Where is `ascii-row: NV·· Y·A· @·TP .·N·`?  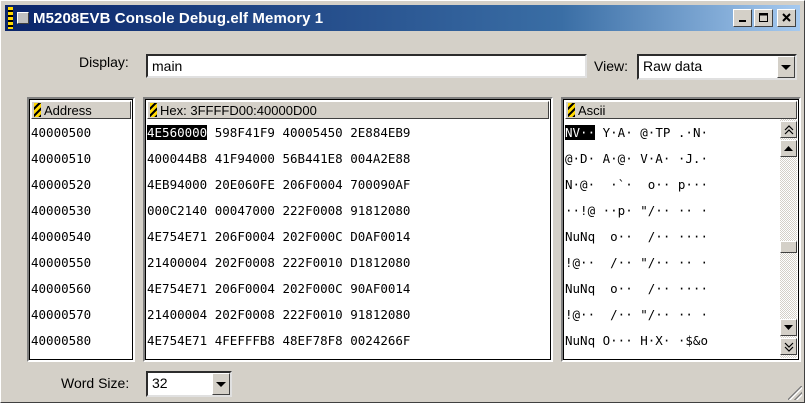 ascii-row: NV·· Y·A· @·TP .·N· is located at coordinates (636, 133).